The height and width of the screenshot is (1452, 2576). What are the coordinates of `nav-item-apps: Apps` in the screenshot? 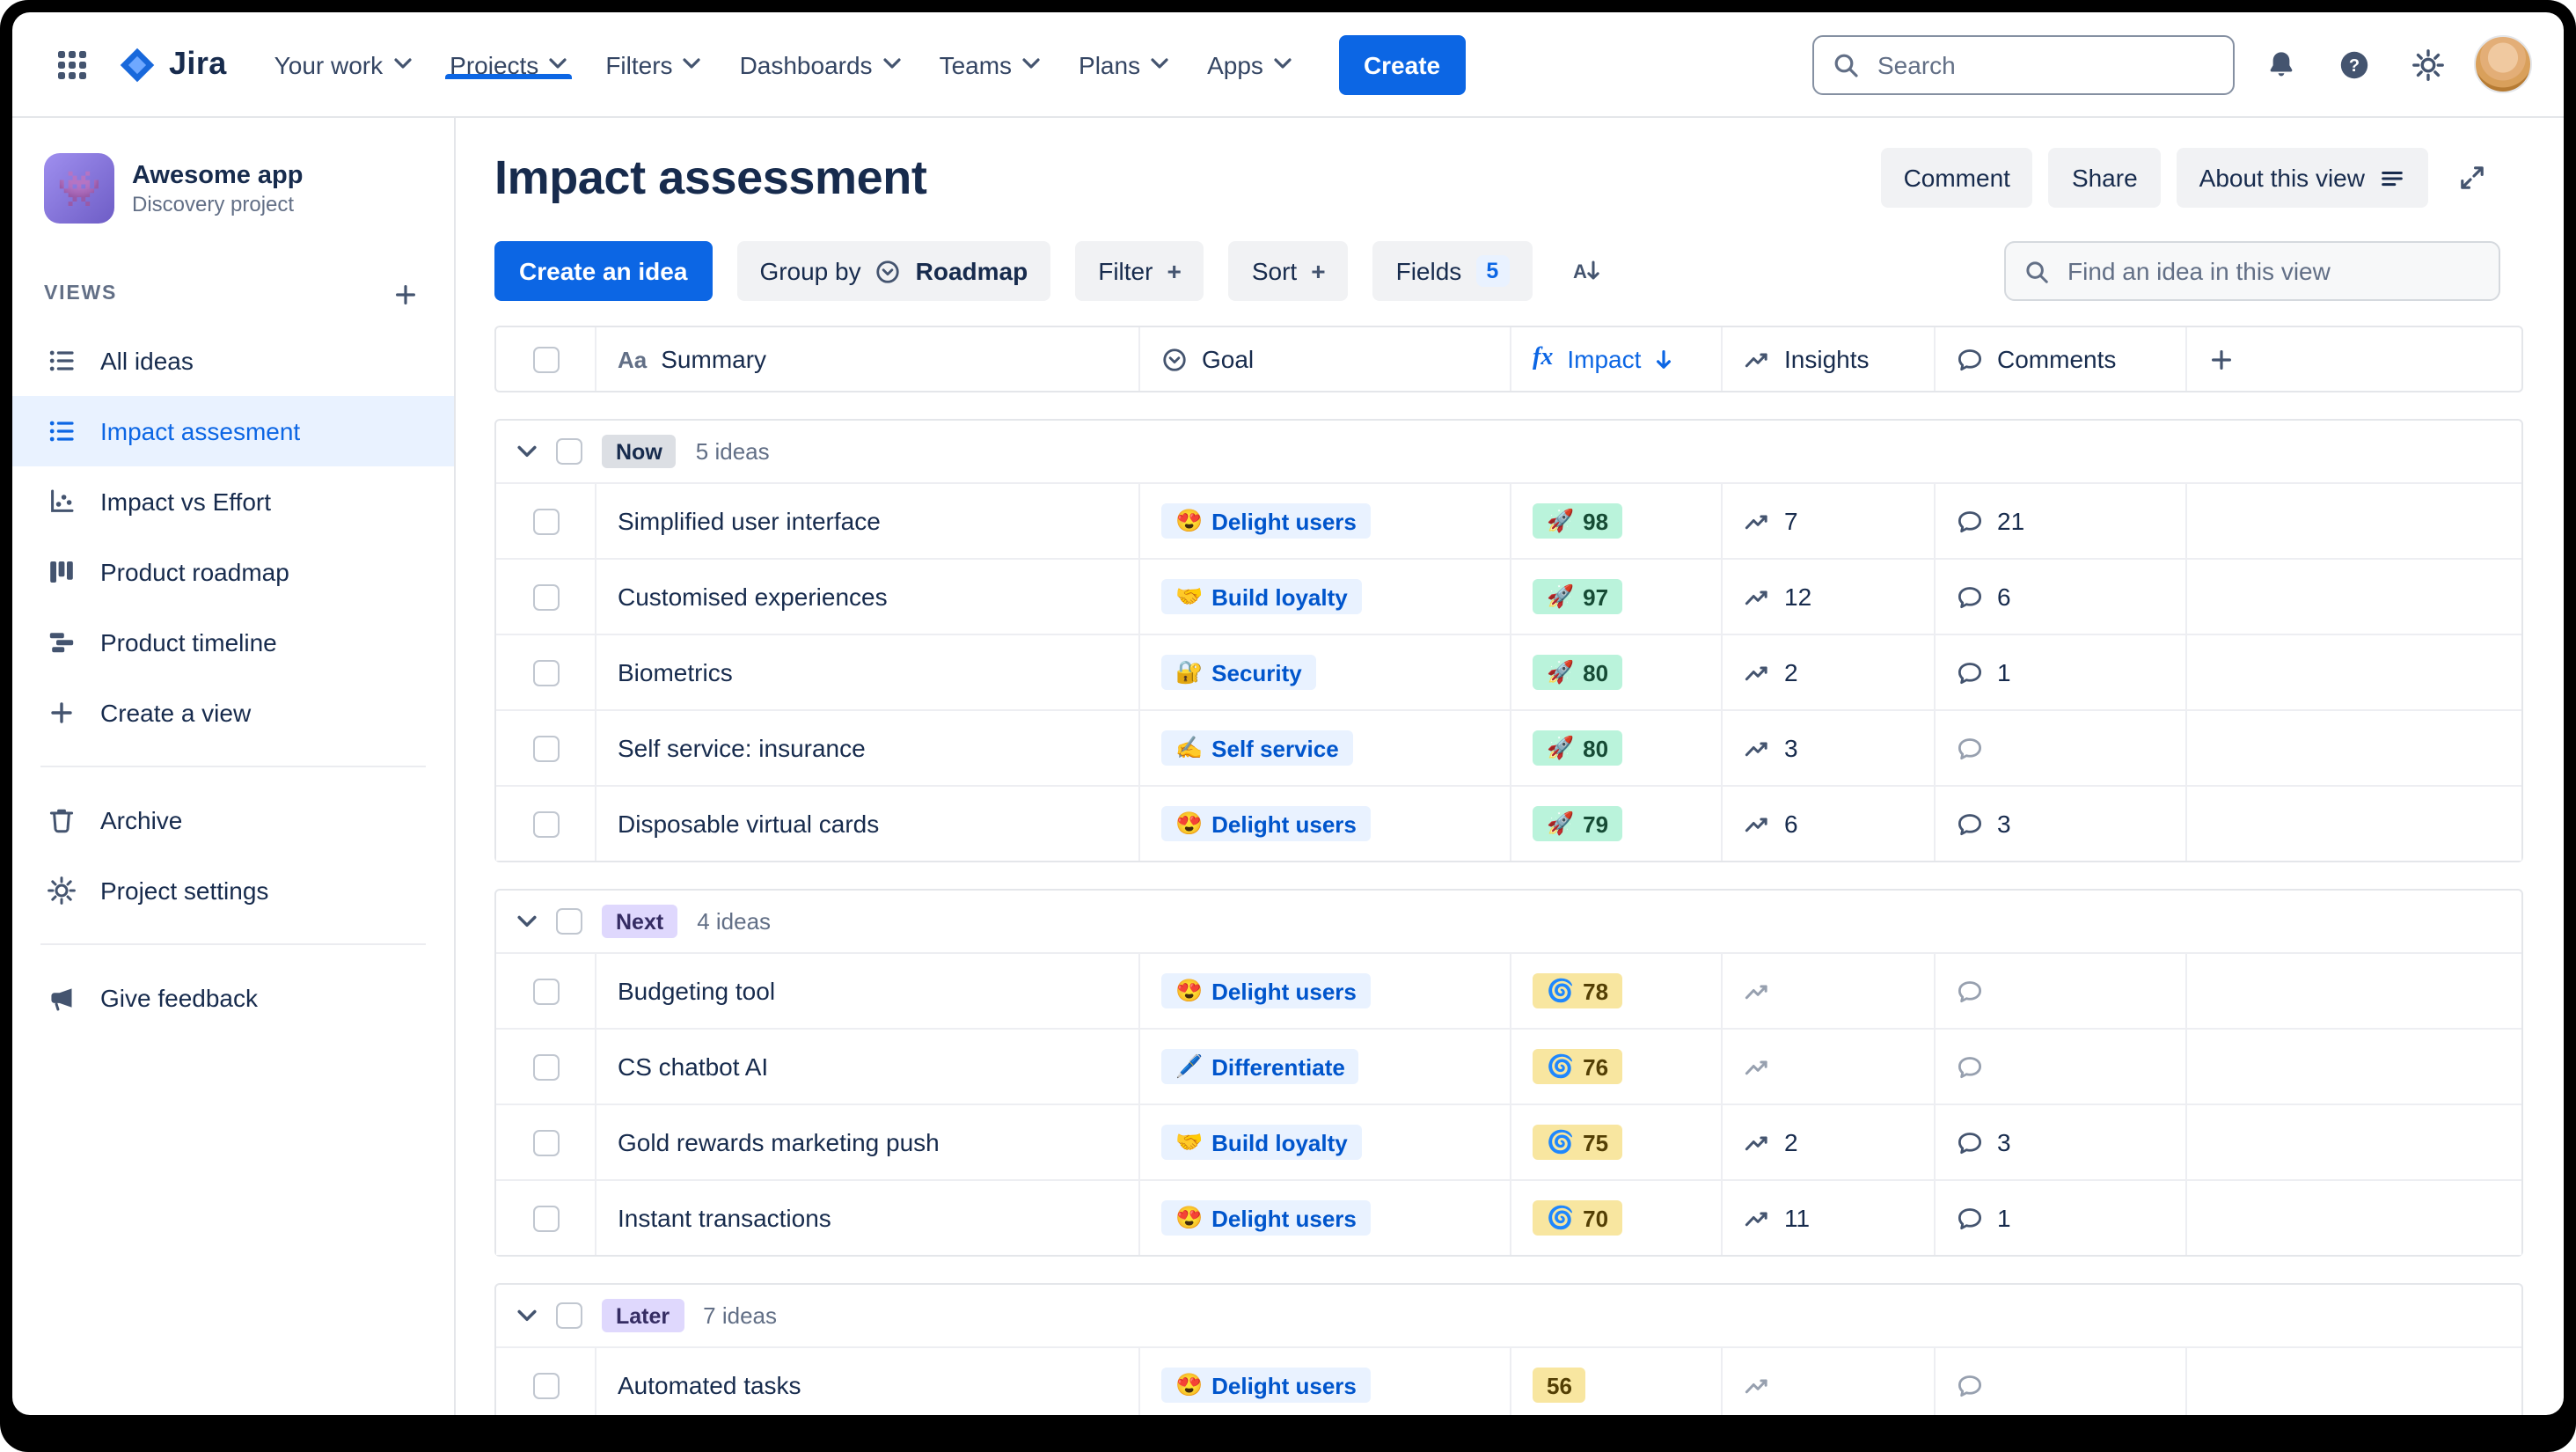 It's located at (1249, 64).